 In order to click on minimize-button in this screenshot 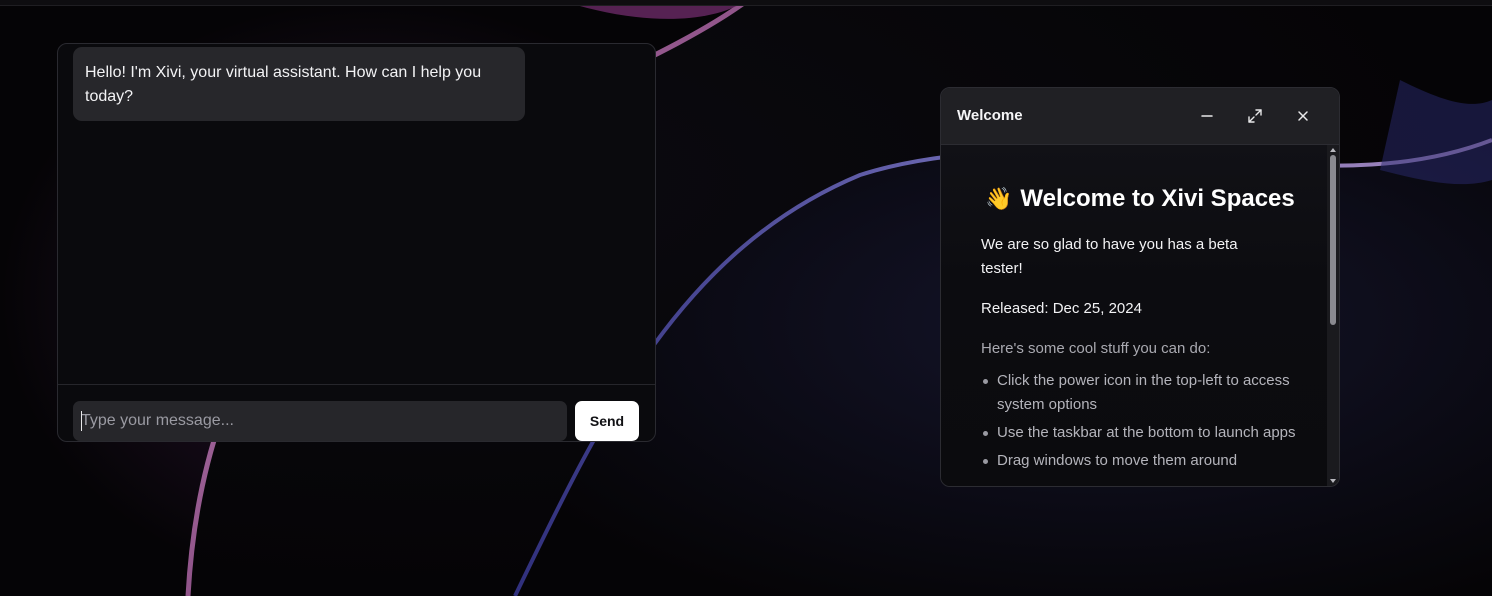, I will do `click(1207, 116)`.